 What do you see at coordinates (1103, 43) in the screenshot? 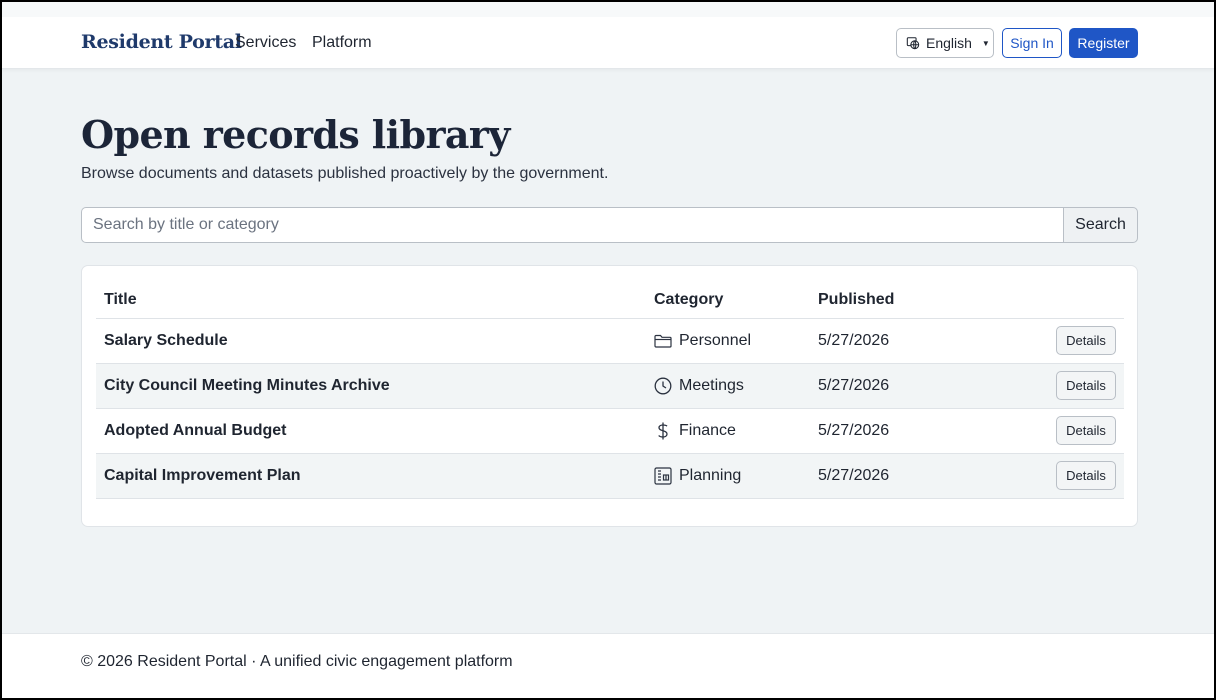
I see `register-button: Register` at bounding box center [1103, 43].